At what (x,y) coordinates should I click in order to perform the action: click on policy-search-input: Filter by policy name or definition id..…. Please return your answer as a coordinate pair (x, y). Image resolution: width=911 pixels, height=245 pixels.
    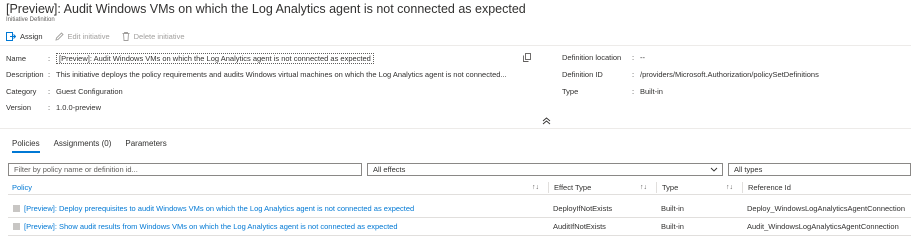
    Looking at the image, I should click on (185, 169).